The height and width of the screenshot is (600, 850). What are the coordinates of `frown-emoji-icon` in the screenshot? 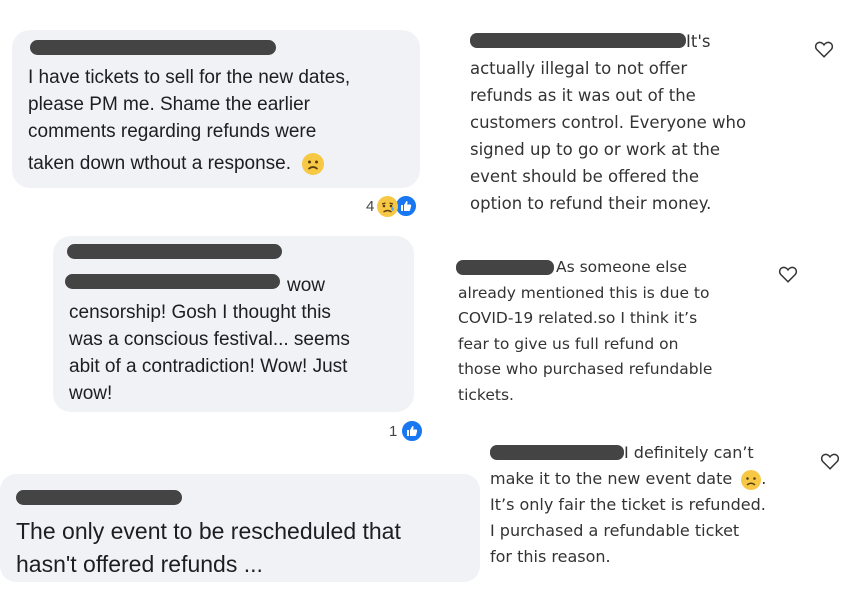 It's located at (313, 163).